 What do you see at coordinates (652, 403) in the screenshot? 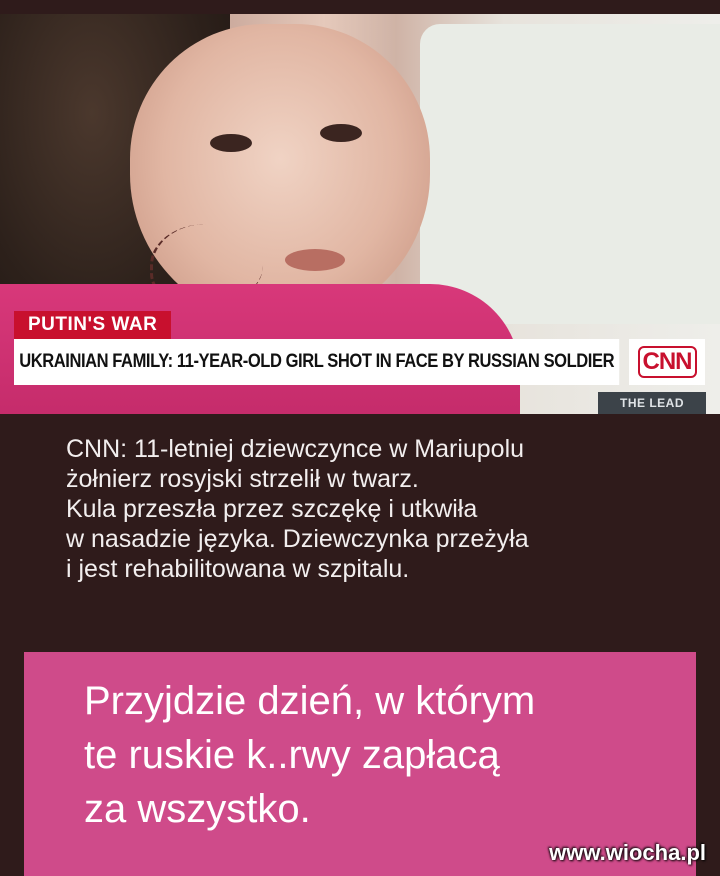
I see `show-name: THE LEAD` at bounding box center [652, 403].